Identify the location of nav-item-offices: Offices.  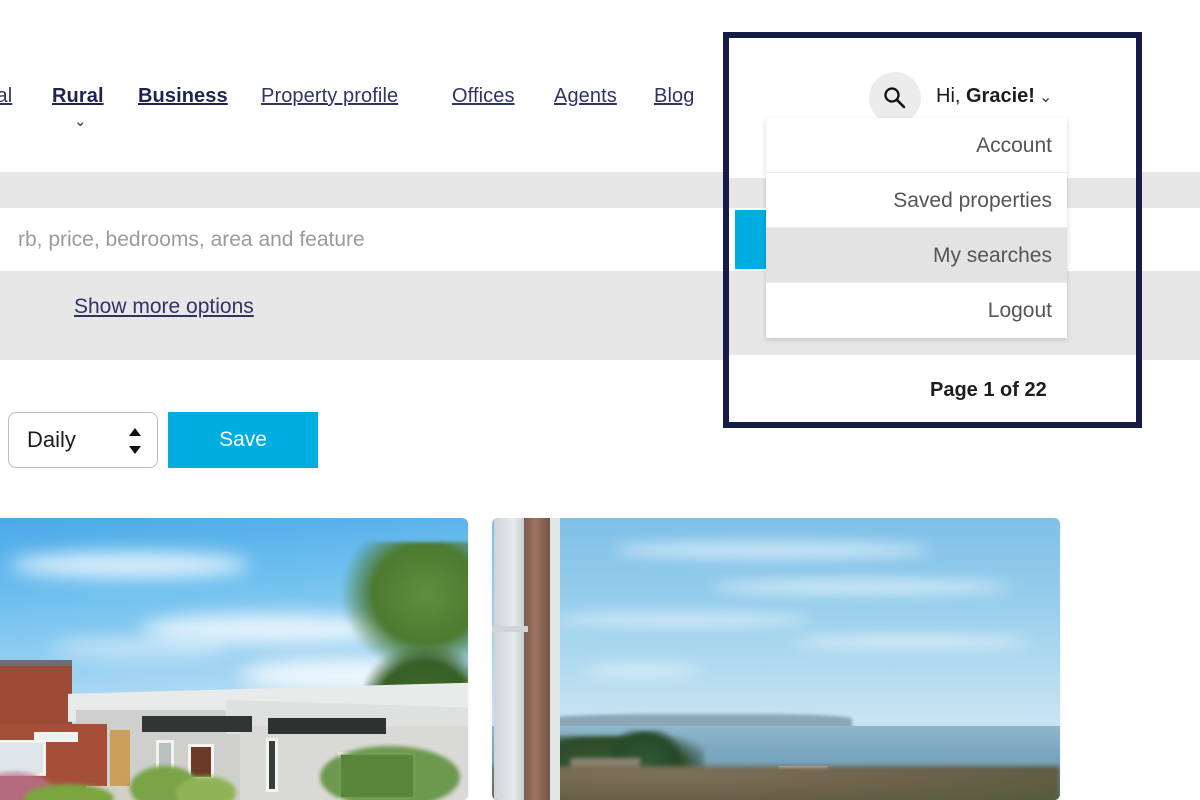
(483, 96).